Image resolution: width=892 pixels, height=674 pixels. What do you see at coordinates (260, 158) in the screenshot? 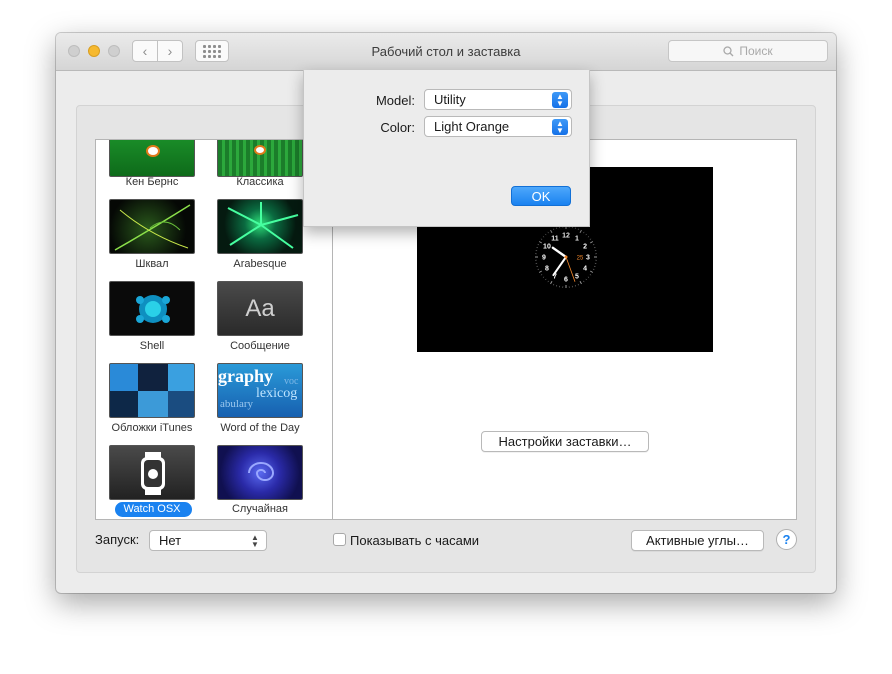
I see `thumb-classic` at bounding box center [260, 158].